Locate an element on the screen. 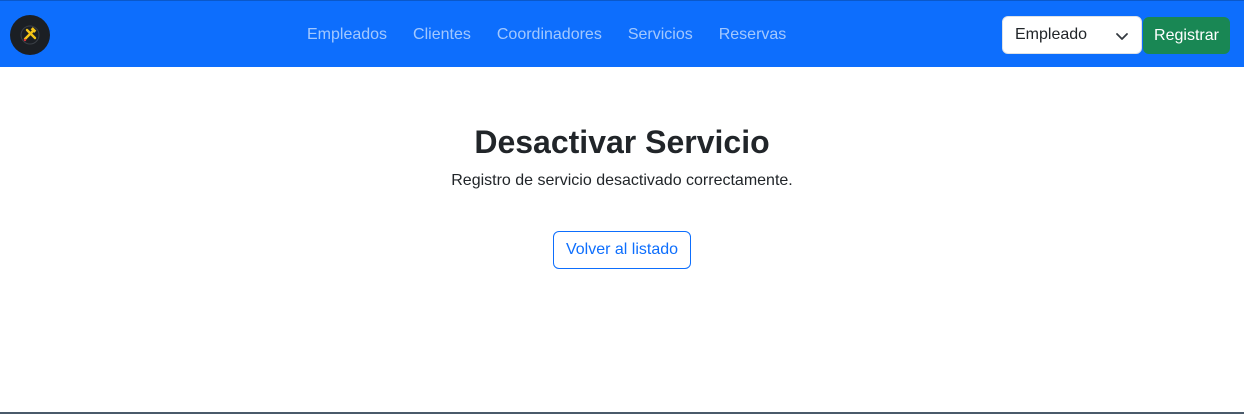 The image size is (1244, 414). role-select: Empleado is located at coordinates (1072, 35).